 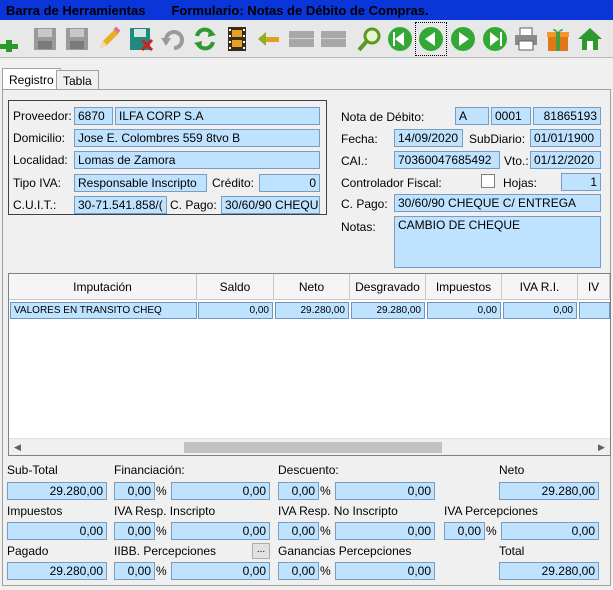 I want to click on refresh-button, so click(x=205, y=39).